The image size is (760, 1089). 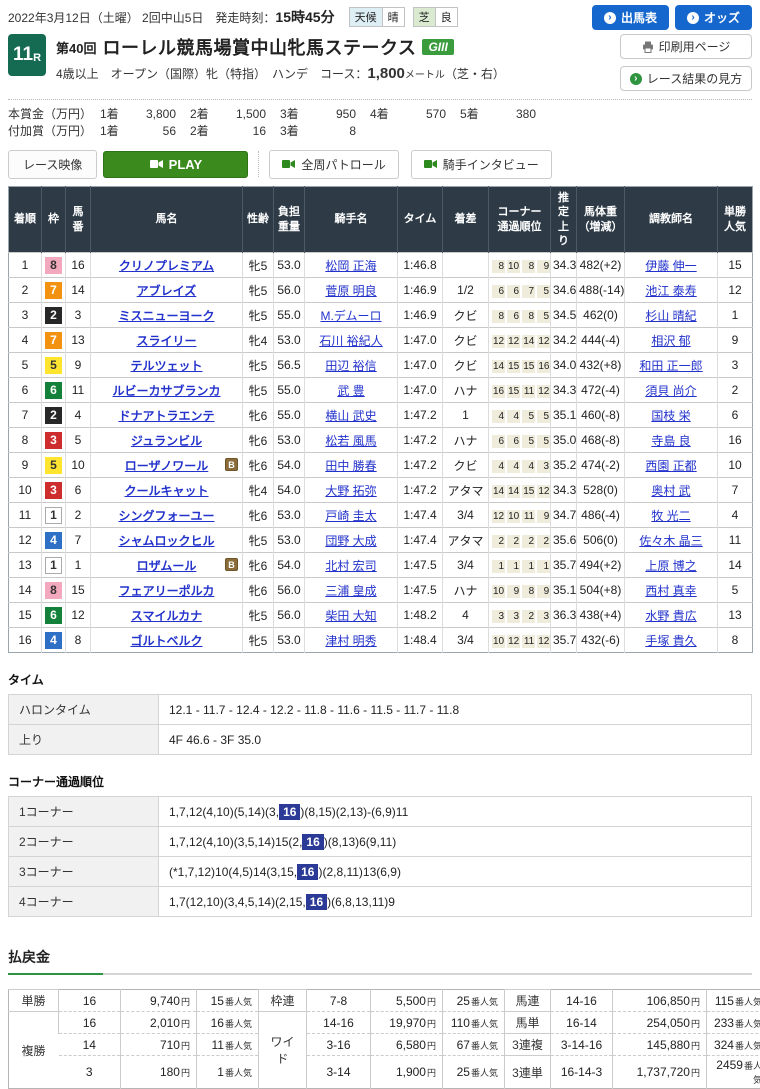 What do you see at coordinates (25, 340) in the screenshot?
I see `finish-position: 4` at bounding box center [25, 340].